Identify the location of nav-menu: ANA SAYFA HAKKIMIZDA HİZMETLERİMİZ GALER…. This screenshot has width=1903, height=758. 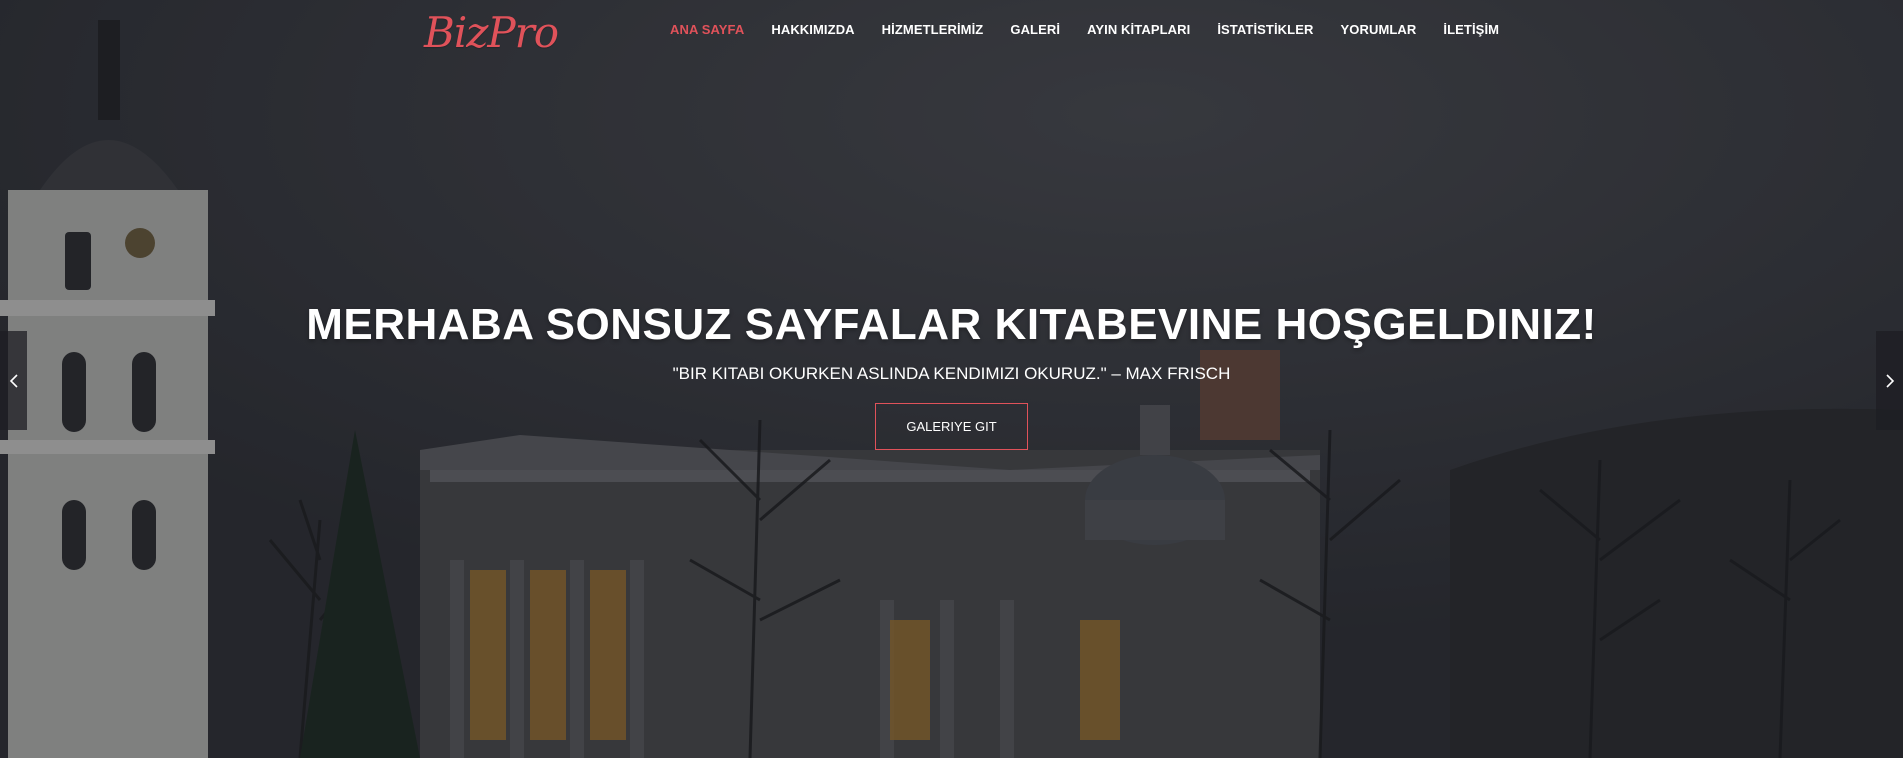
(1098, 29).